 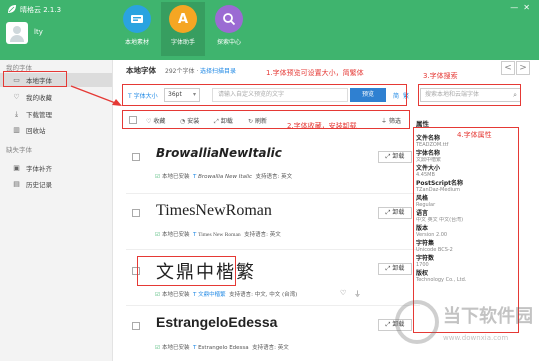 What do you see at coordinates (19, 150) in the screenshot?
I see `sidebar-section-missing-fonts: 缺失字体` at bounding box center [19, 150].